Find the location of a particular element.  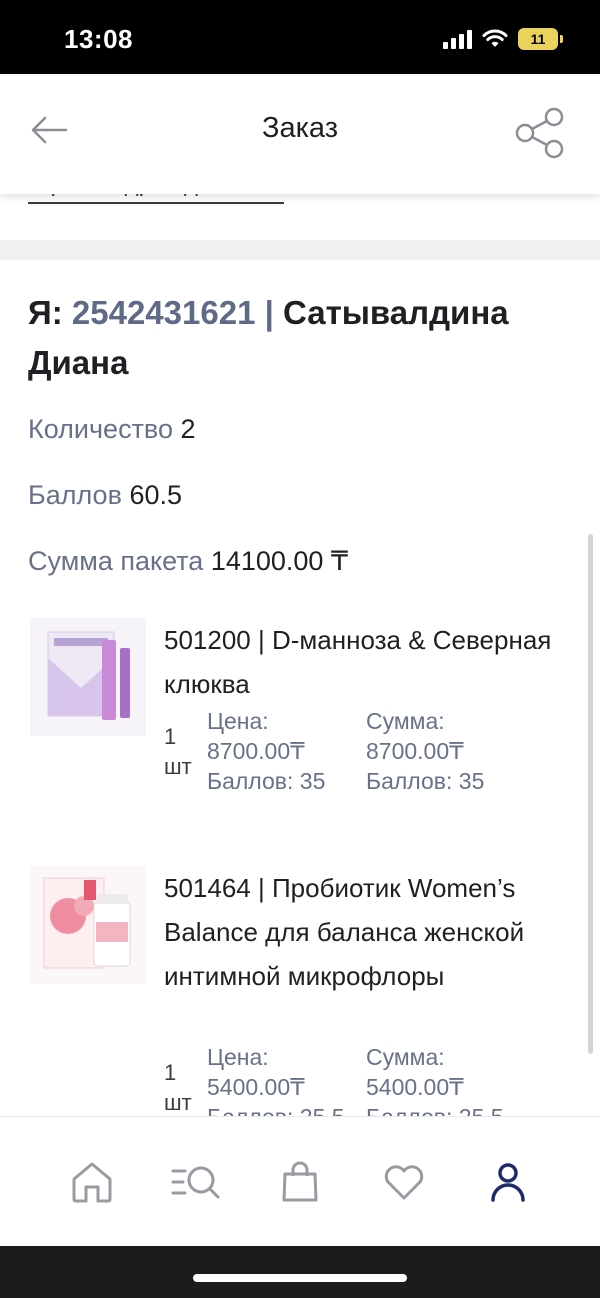

customer-heading: Я: 2542431621 | Сатывалдина Диана is located at coordinates (298, 338).